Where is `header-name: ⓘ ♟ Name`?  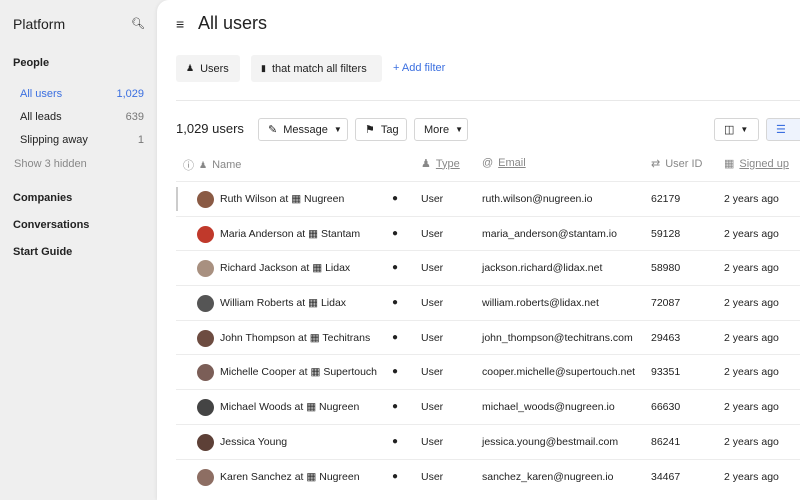
header-name: ⓘ ♟ Name is located at coordinates (212, 165).